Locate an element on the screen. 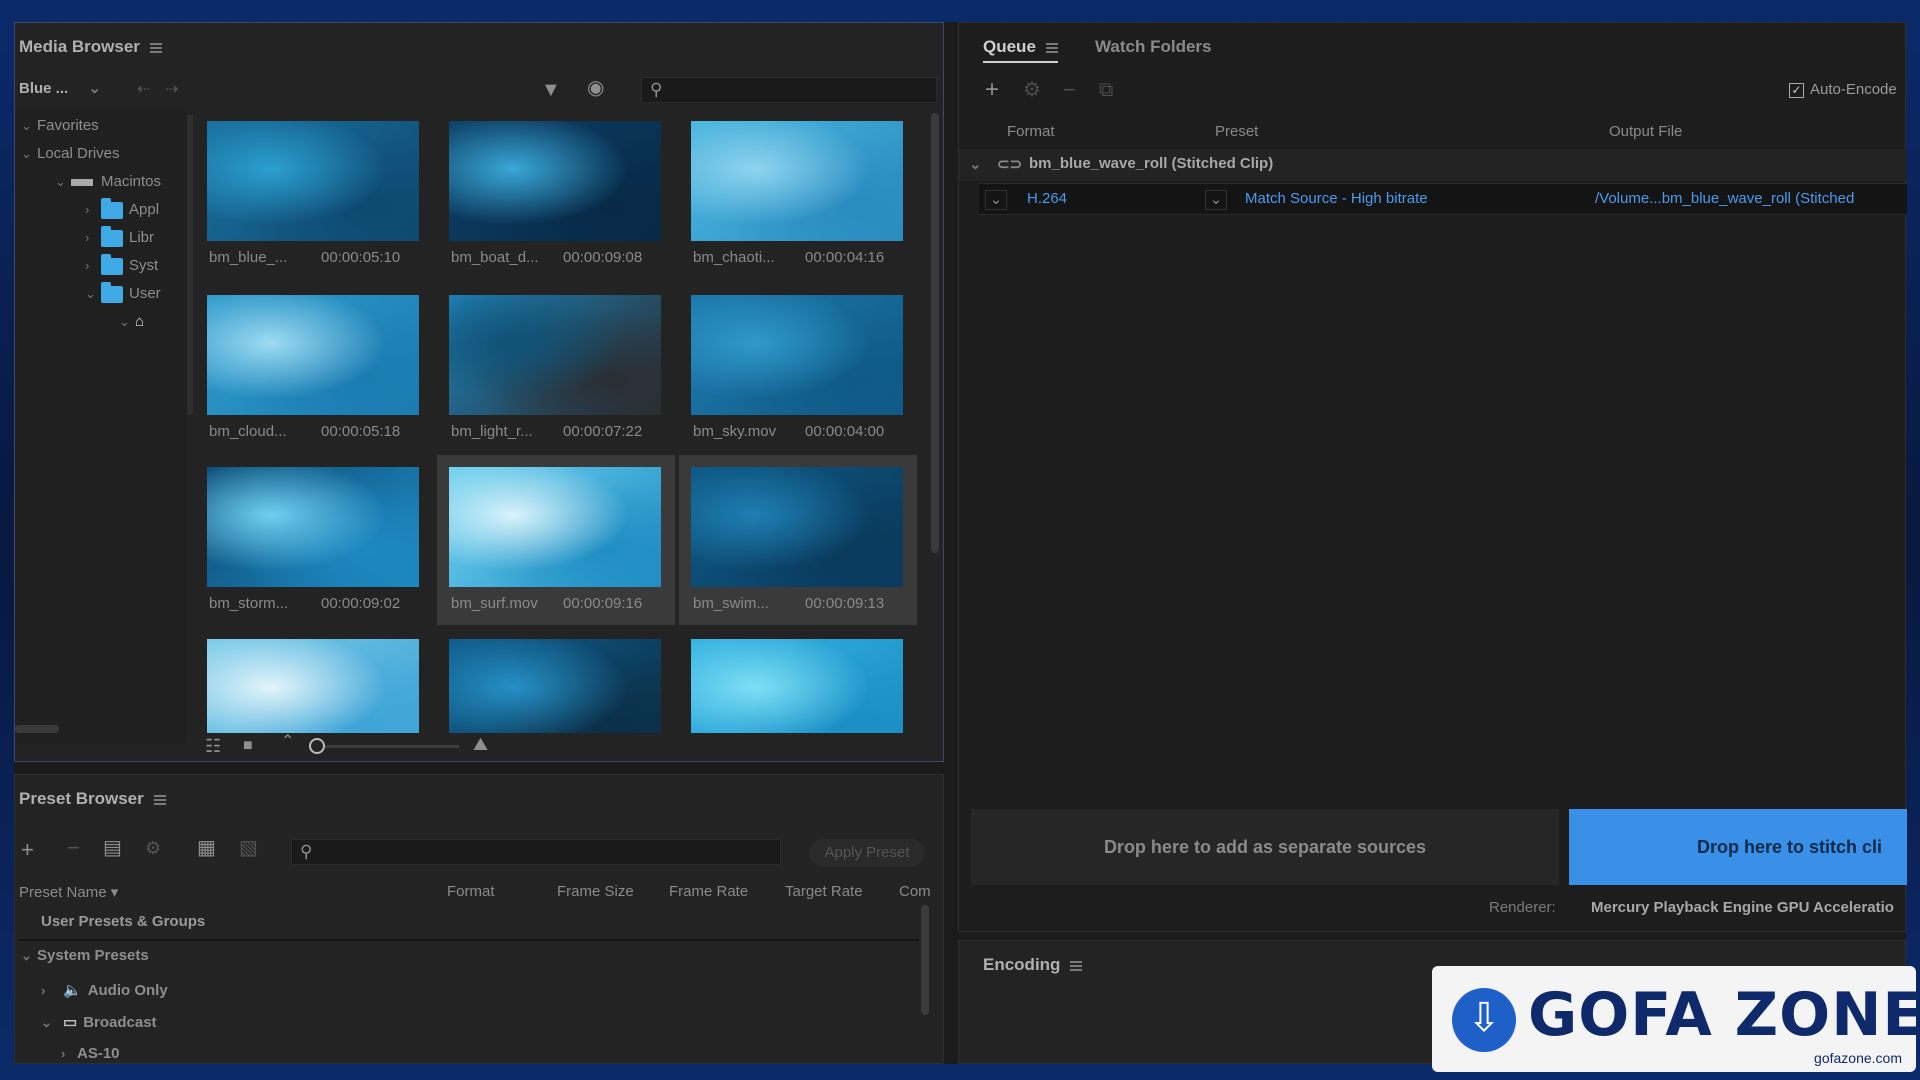 The image size is (1920, 1080). broadcast-row: ⌄ ▭ Broadcast is located at coordinates (99, 1022).